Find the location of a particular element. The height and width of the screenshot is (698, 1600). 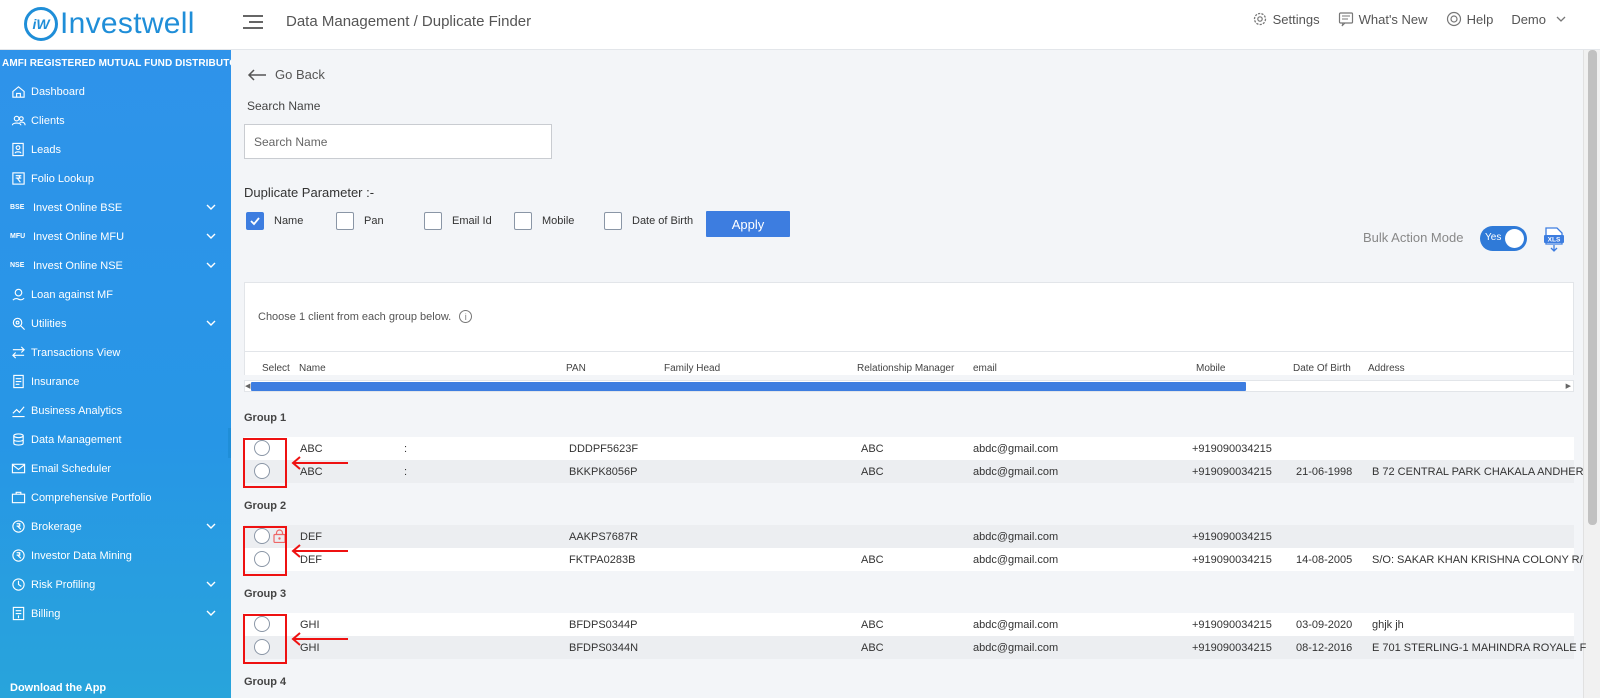

page-scrollbar is located at coordinates (1591, 374).